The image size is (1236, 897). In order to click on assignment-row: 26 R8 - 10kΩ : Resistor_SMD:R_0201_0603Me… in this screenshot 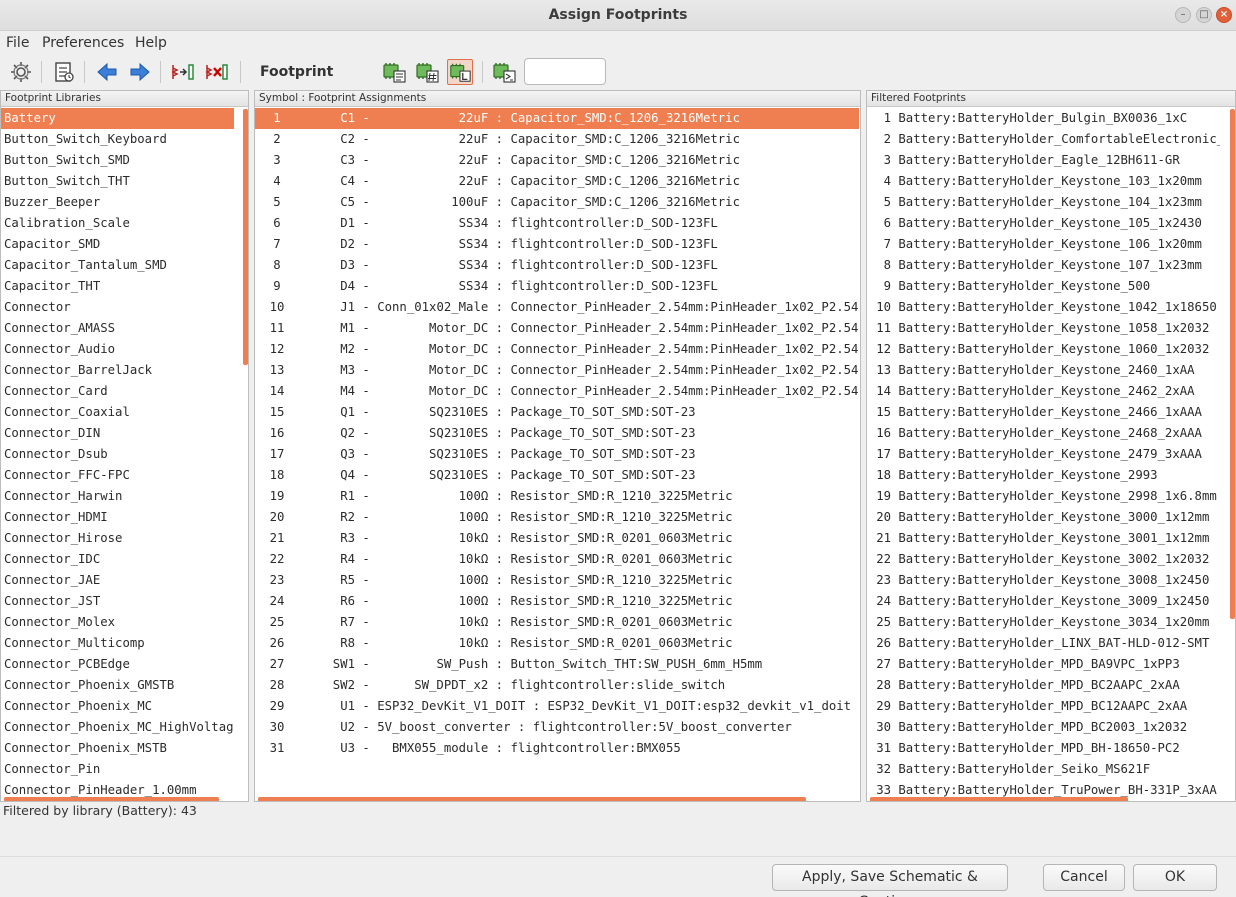, I will do `click(557, 643)`.